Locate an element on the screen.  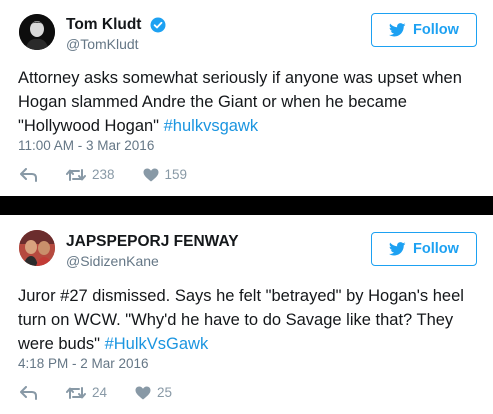
retweet-count: 24 is located at coordinates (100, 392).